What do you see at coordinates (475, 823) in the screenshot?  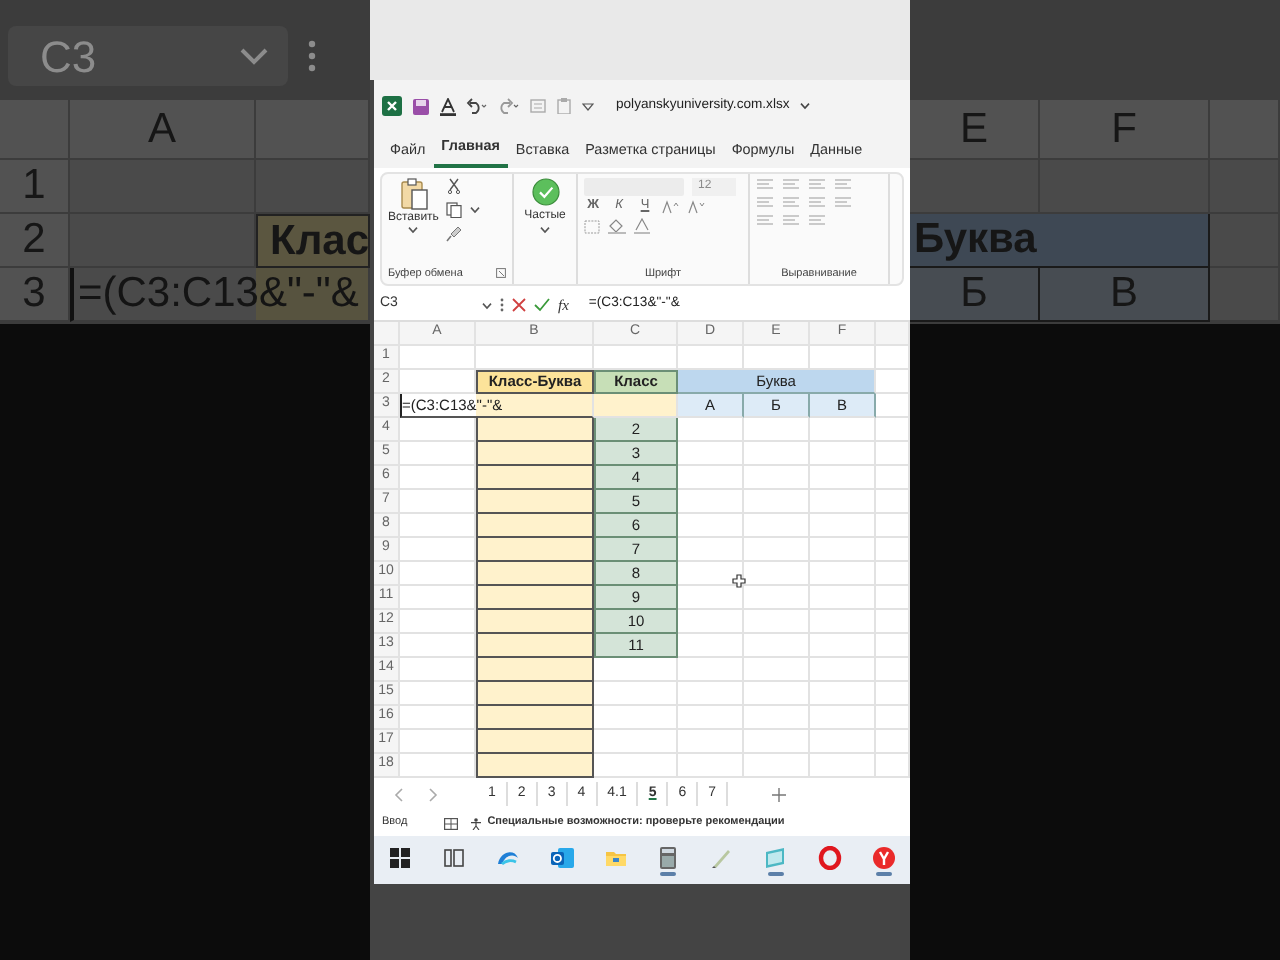 I see `accessibility-icon` at bounding box center [475, 823].